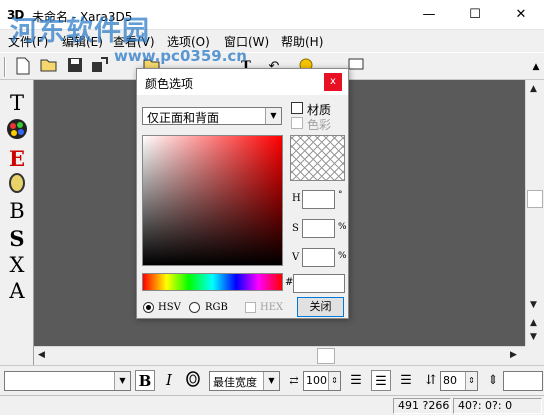 This screenshot has width=544, height=415. What do you see at coordinates (297, 108) in the screenshot?
I see `material-checkbox` at bounding box center [297, 108].